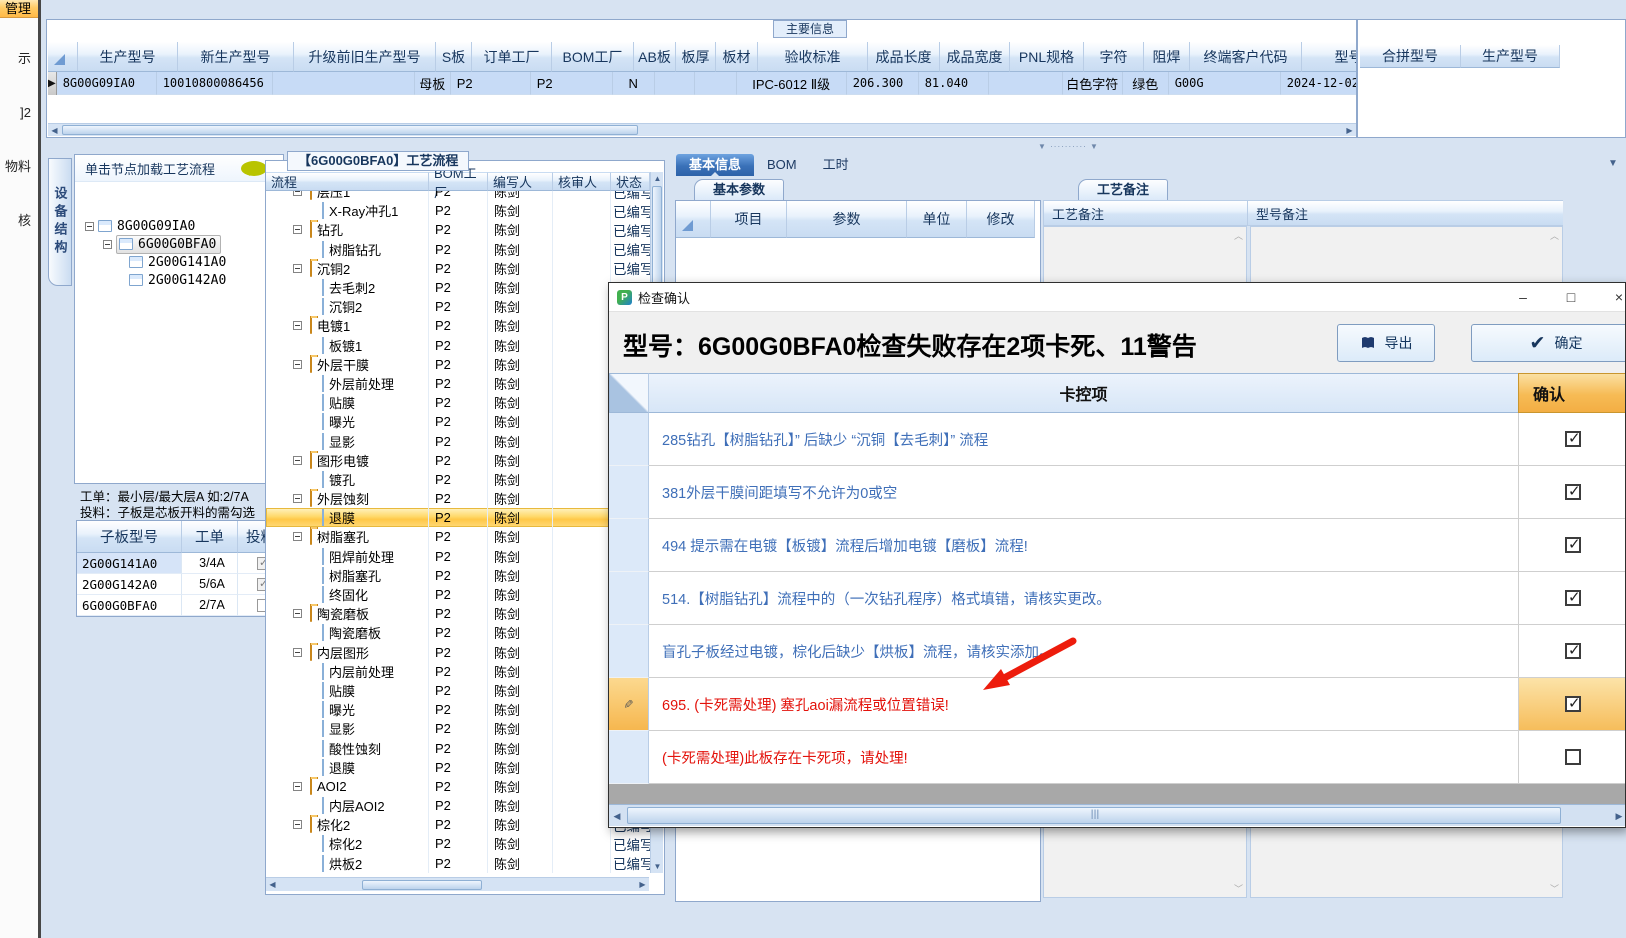 Image resolution: width=1626 pixels, height=938 pixels. Describe the element at coordinates (630, 181) in the screenshot. I see `column-header: 状态` at that location.